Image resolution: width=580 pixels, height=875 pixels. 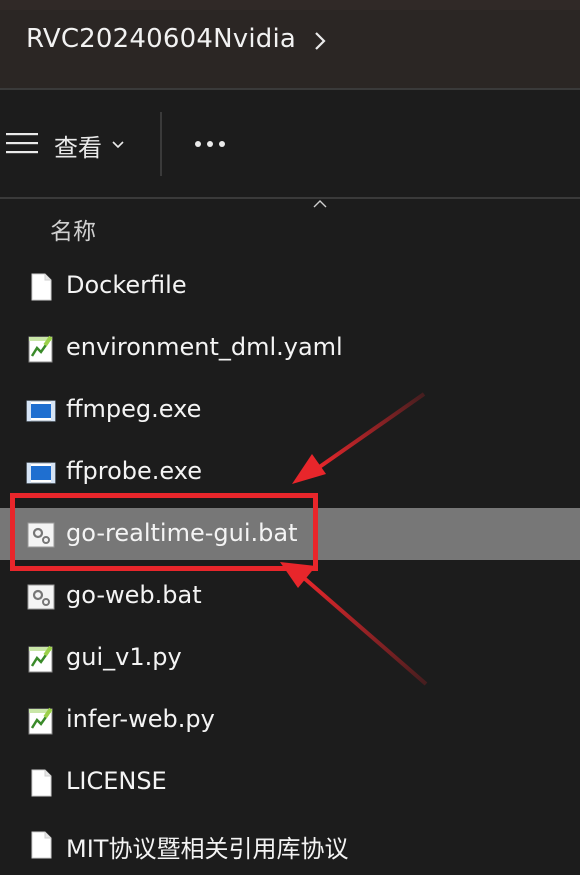 What do you see at coordinates (290, 225) in the screenshot?
I see `column-header-name: 名称` at bounding box center [290, 225].